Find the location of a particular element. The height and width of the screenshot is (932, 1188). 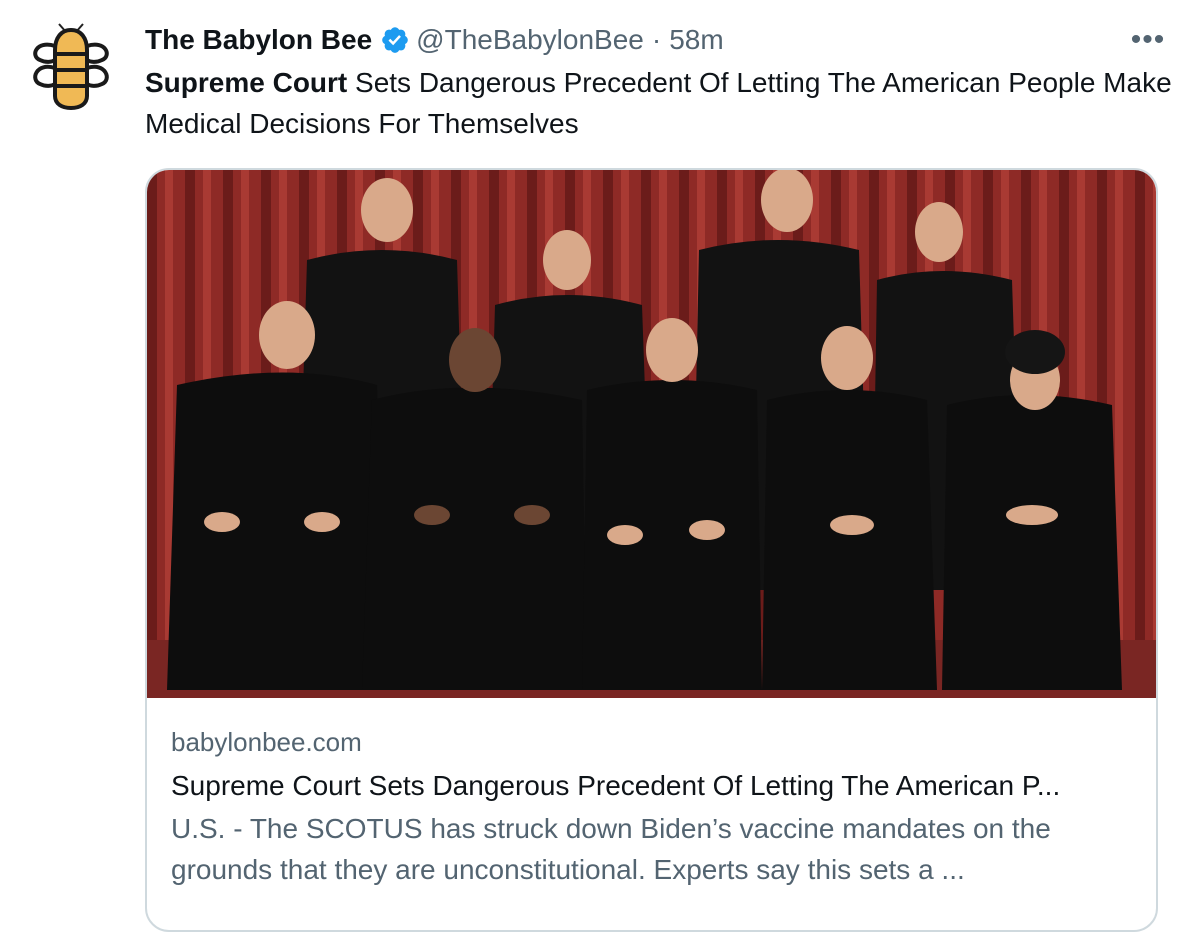

tweet-bold-lead: Supreme Court is located at coordinates (246, 82).